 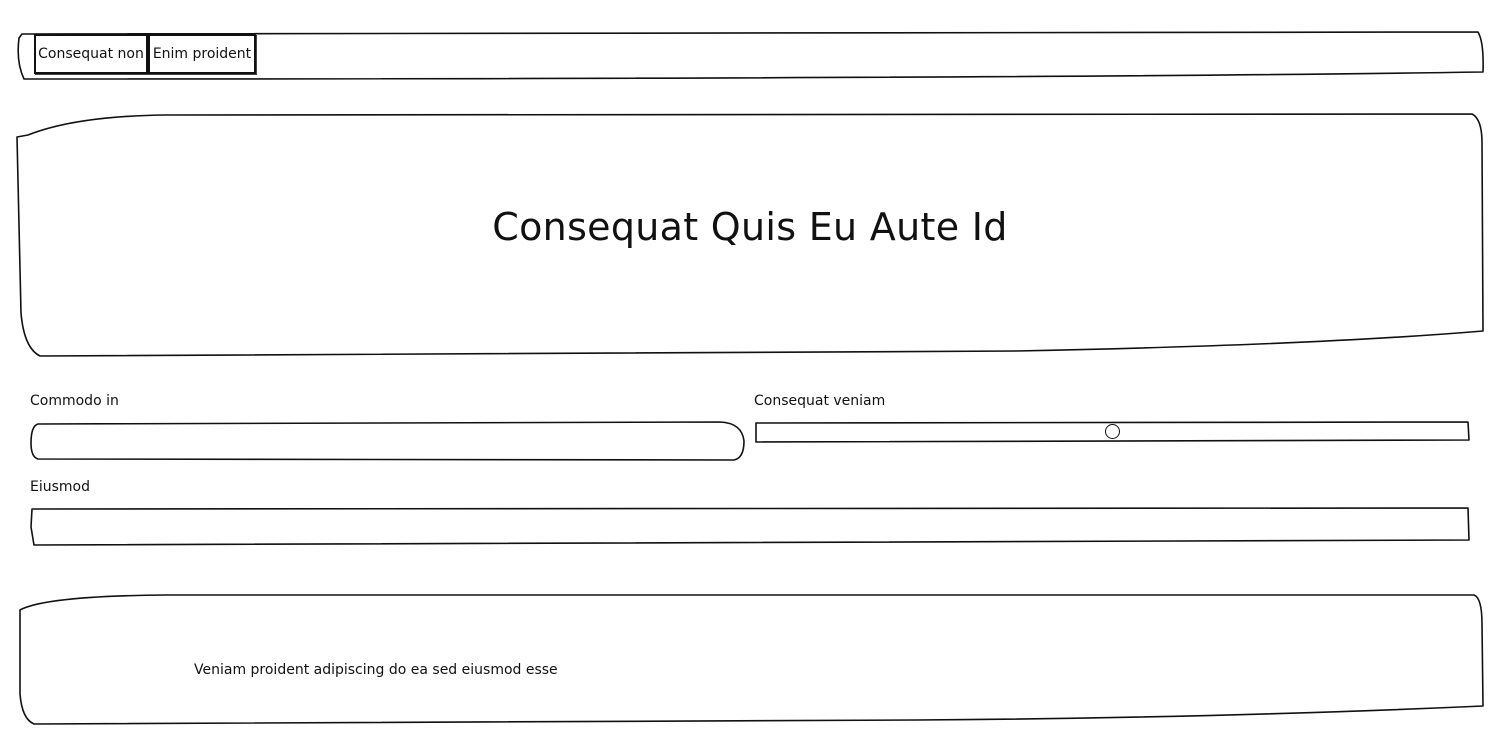 I want to click on commodo-label: Commodo in, so click(x=74, y=401).